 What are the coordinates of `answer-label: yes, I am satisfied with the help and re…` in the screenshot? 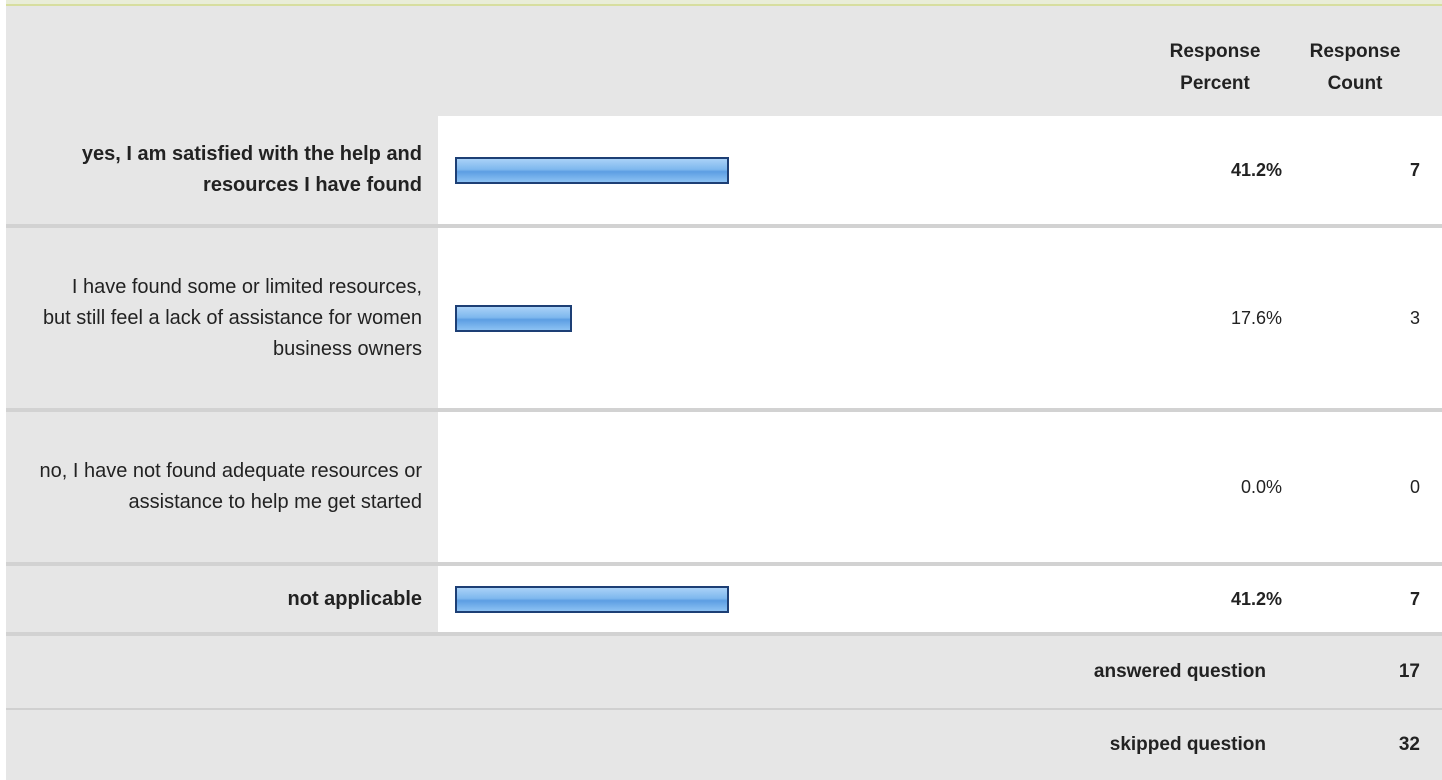 It's located at (222, 170).